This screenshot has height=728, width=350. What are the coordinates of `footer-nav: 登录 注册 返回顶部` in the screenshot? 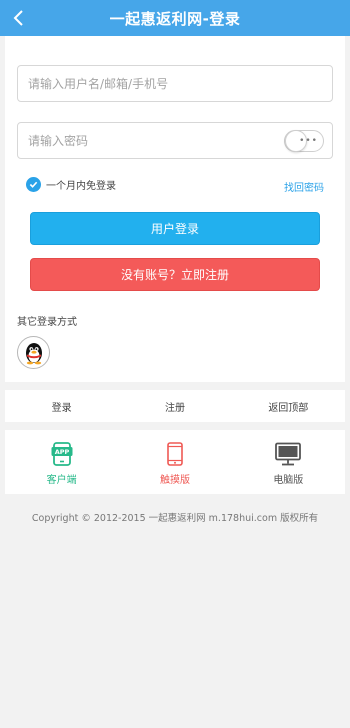 It's located at (175, 406).